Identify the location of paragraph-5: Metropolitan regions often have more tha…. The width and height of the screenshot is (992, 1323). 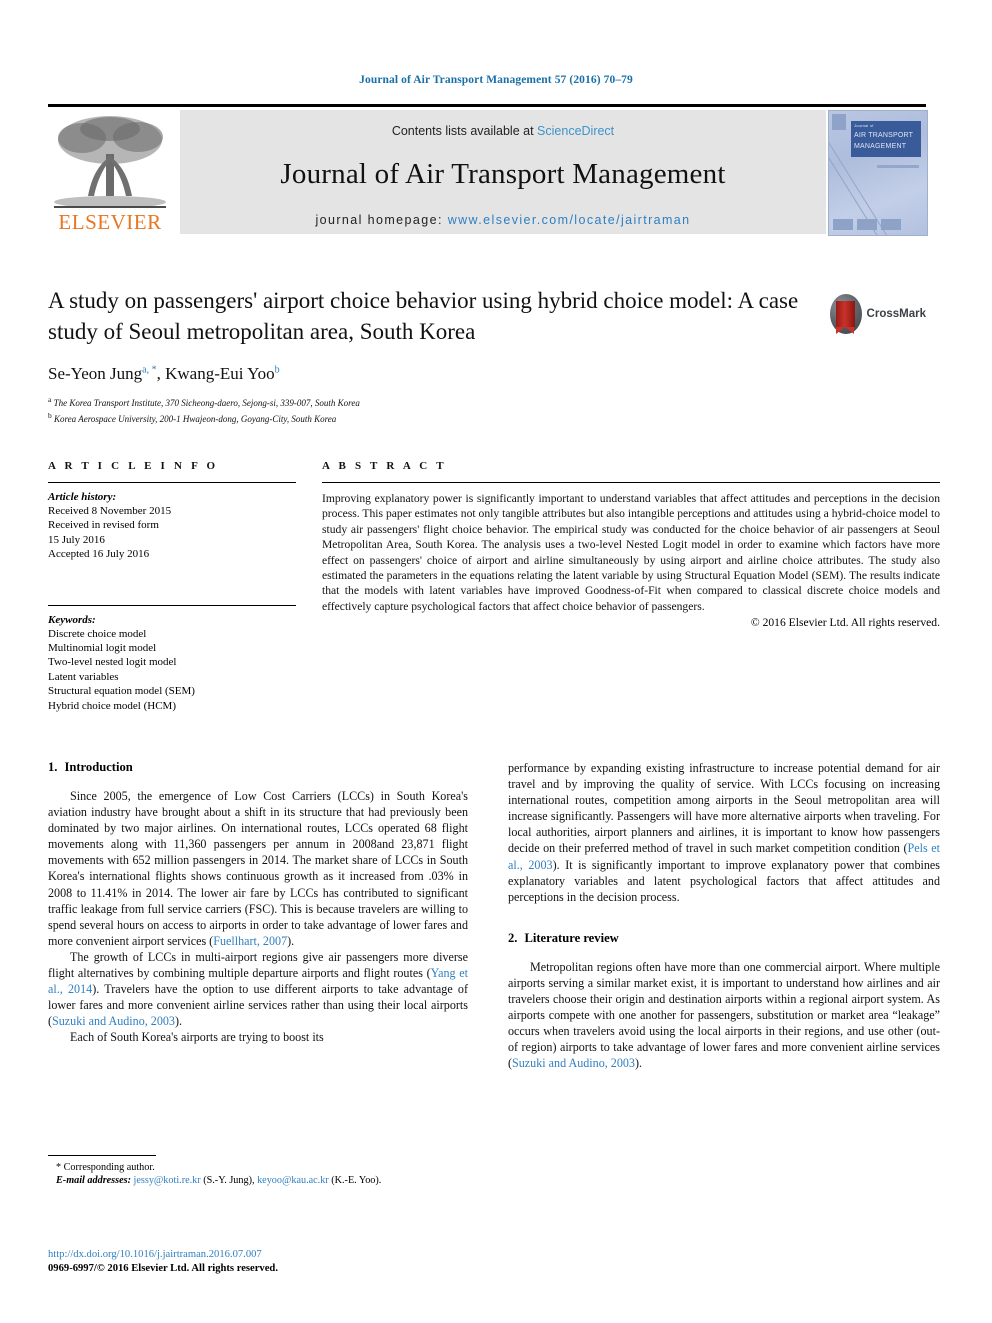
(724, 1015).